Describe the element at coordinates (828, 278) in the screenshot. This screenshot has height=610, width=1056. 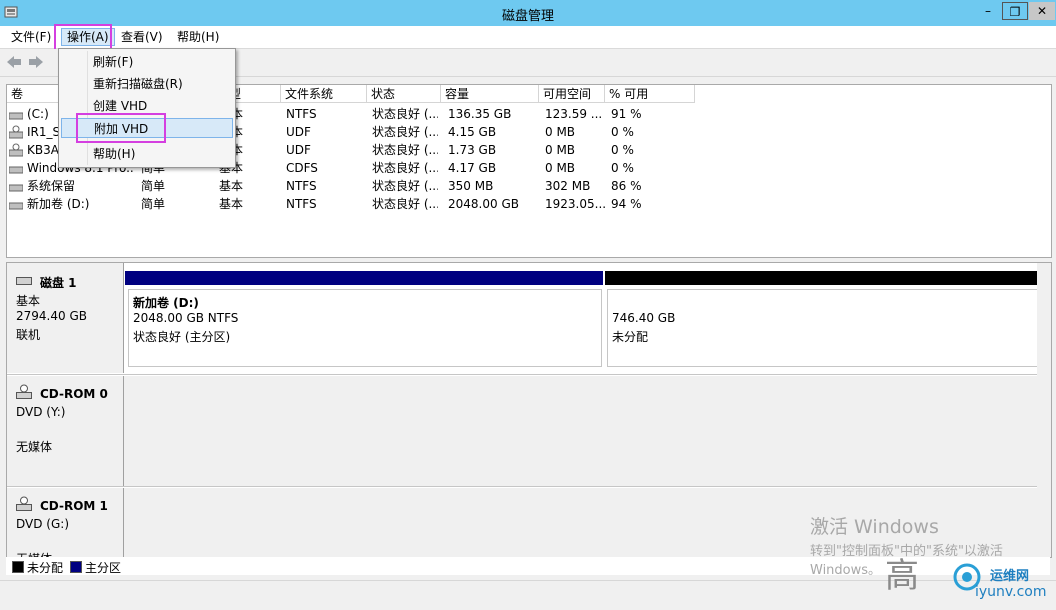
I see `unallocated-bar` at that location.